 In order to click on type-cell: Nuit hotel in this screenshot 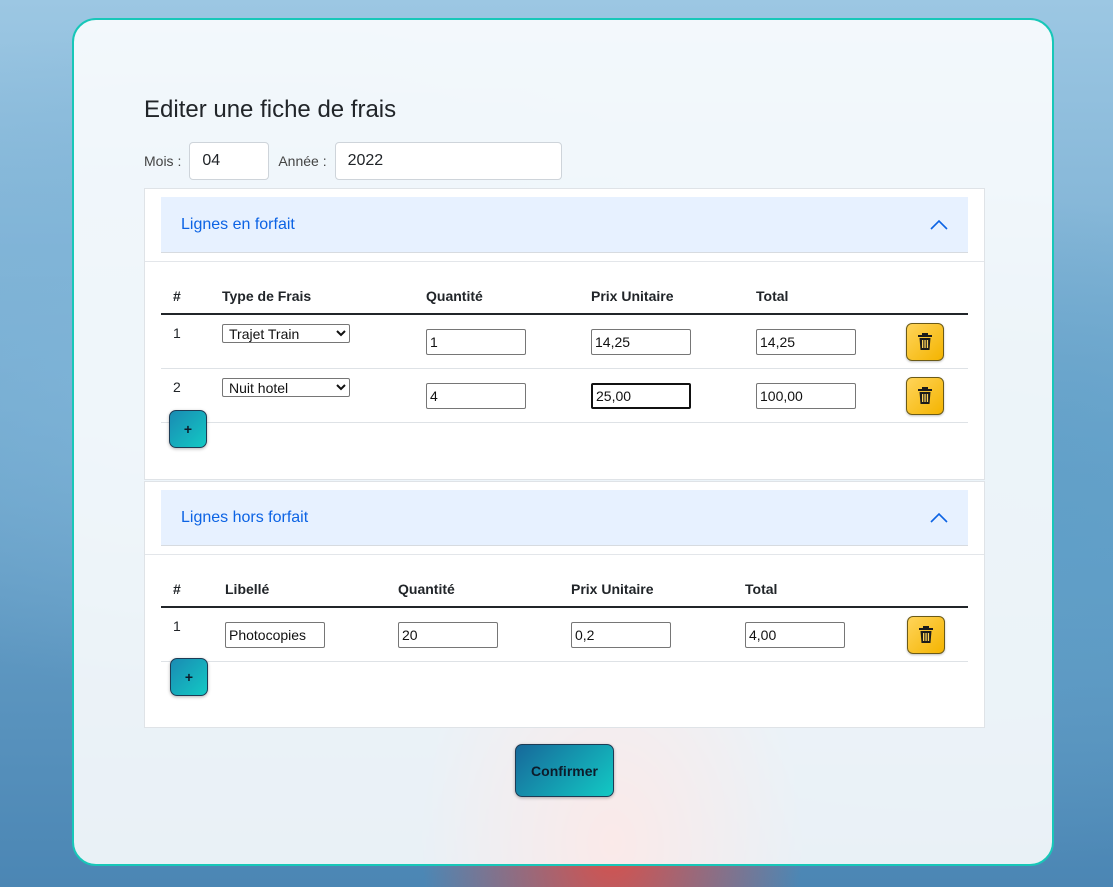, I will do `click(312, 395)`.